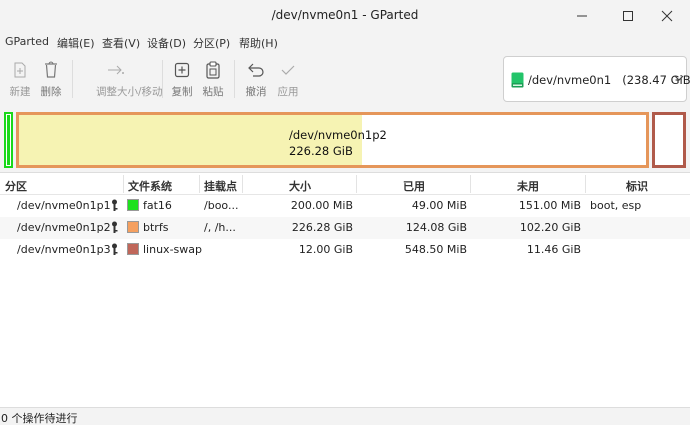  What do you see at coordinates (616, 205) in the screenshot?
I see `flags: boot, esp` at bounding box center [616, 205].